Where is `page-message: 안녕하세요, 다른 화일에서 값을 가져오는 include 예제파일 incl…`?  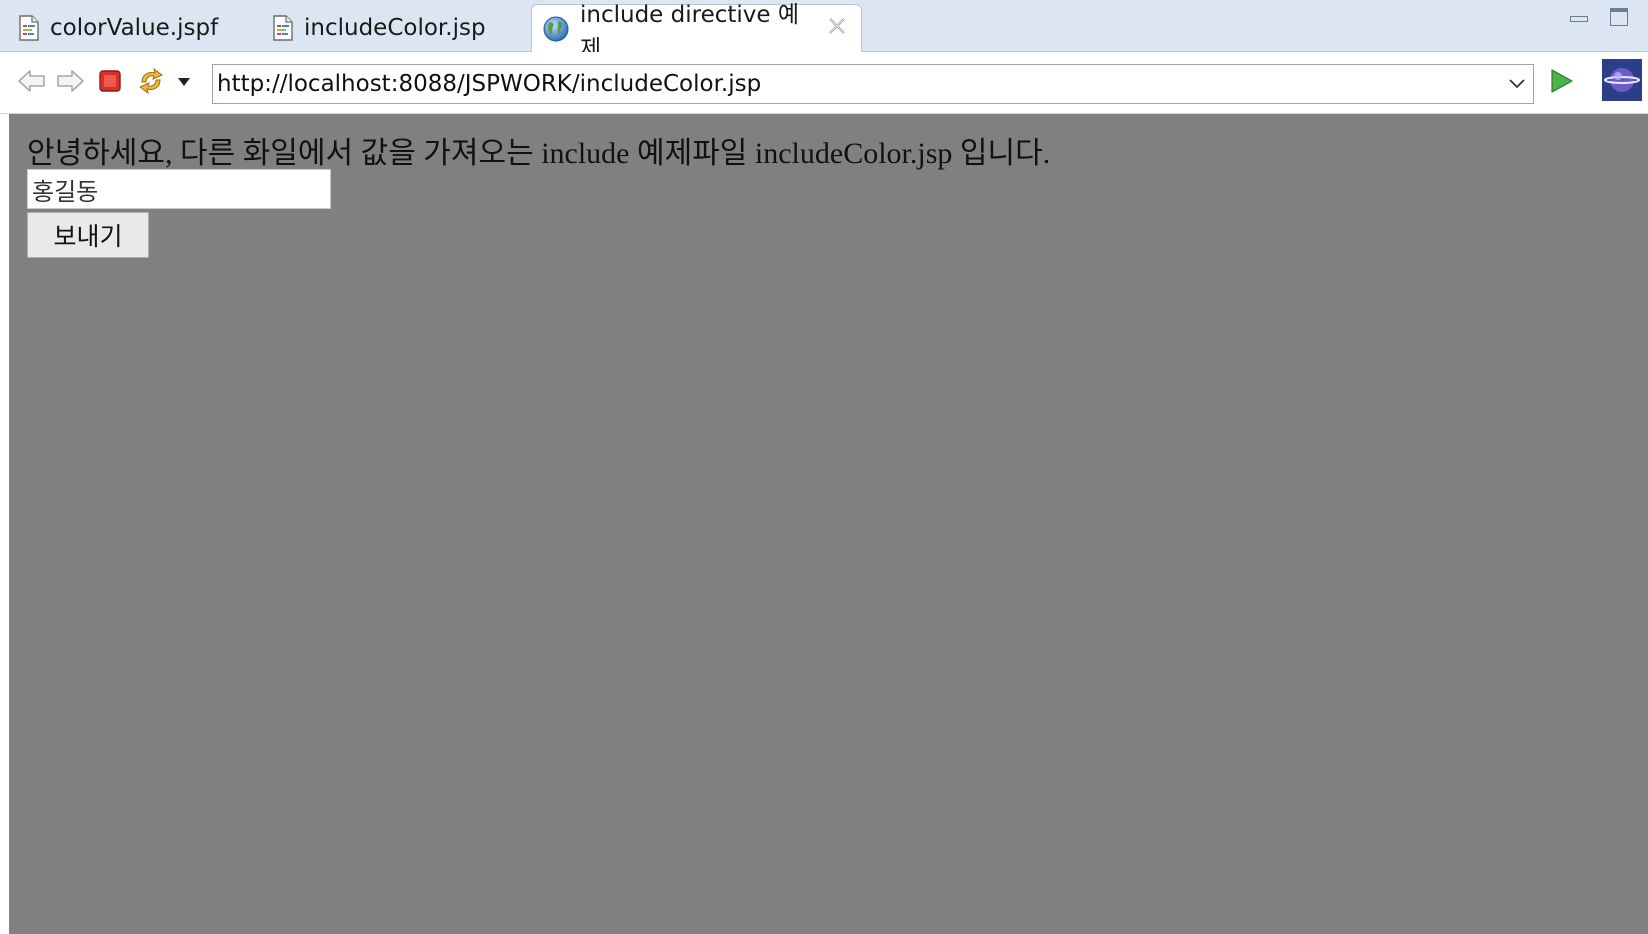 page-message: 안녕하세요, 다른 화일에서 값을 가져오는 include 예제파일 incl… is located at coordinates (539, 153).